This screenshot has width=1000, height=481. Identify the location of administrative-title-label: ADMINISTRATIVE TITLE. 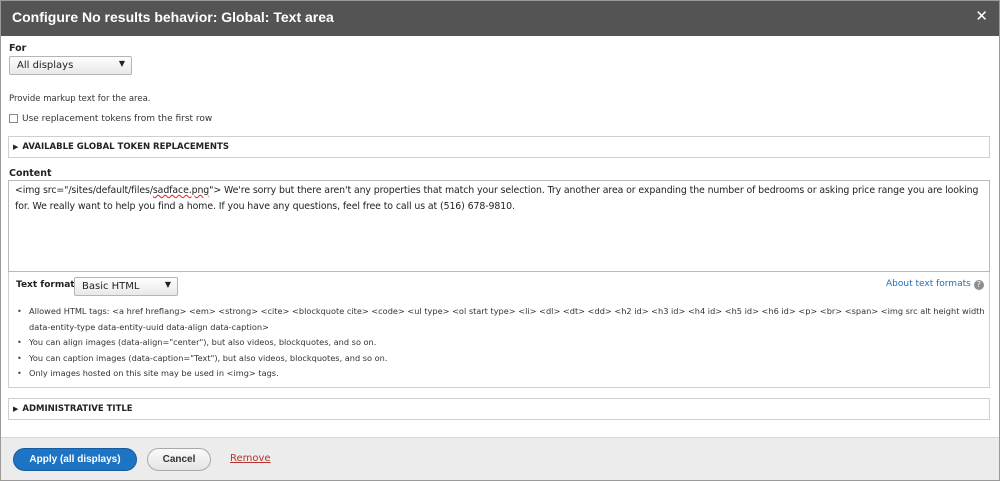
(77, 409).